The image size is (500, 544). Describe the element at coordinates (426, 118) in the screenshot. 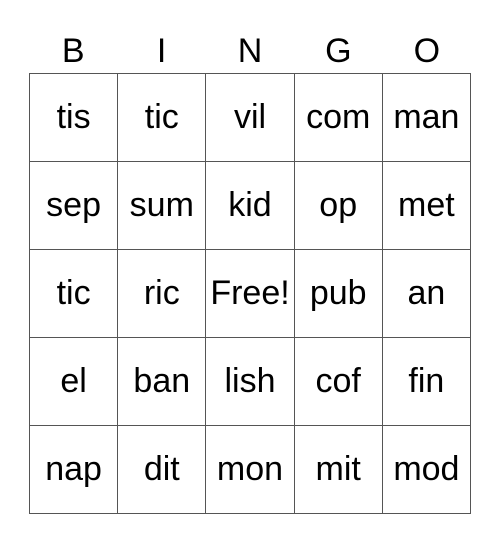

I see `bingo-cell: man` at that location.